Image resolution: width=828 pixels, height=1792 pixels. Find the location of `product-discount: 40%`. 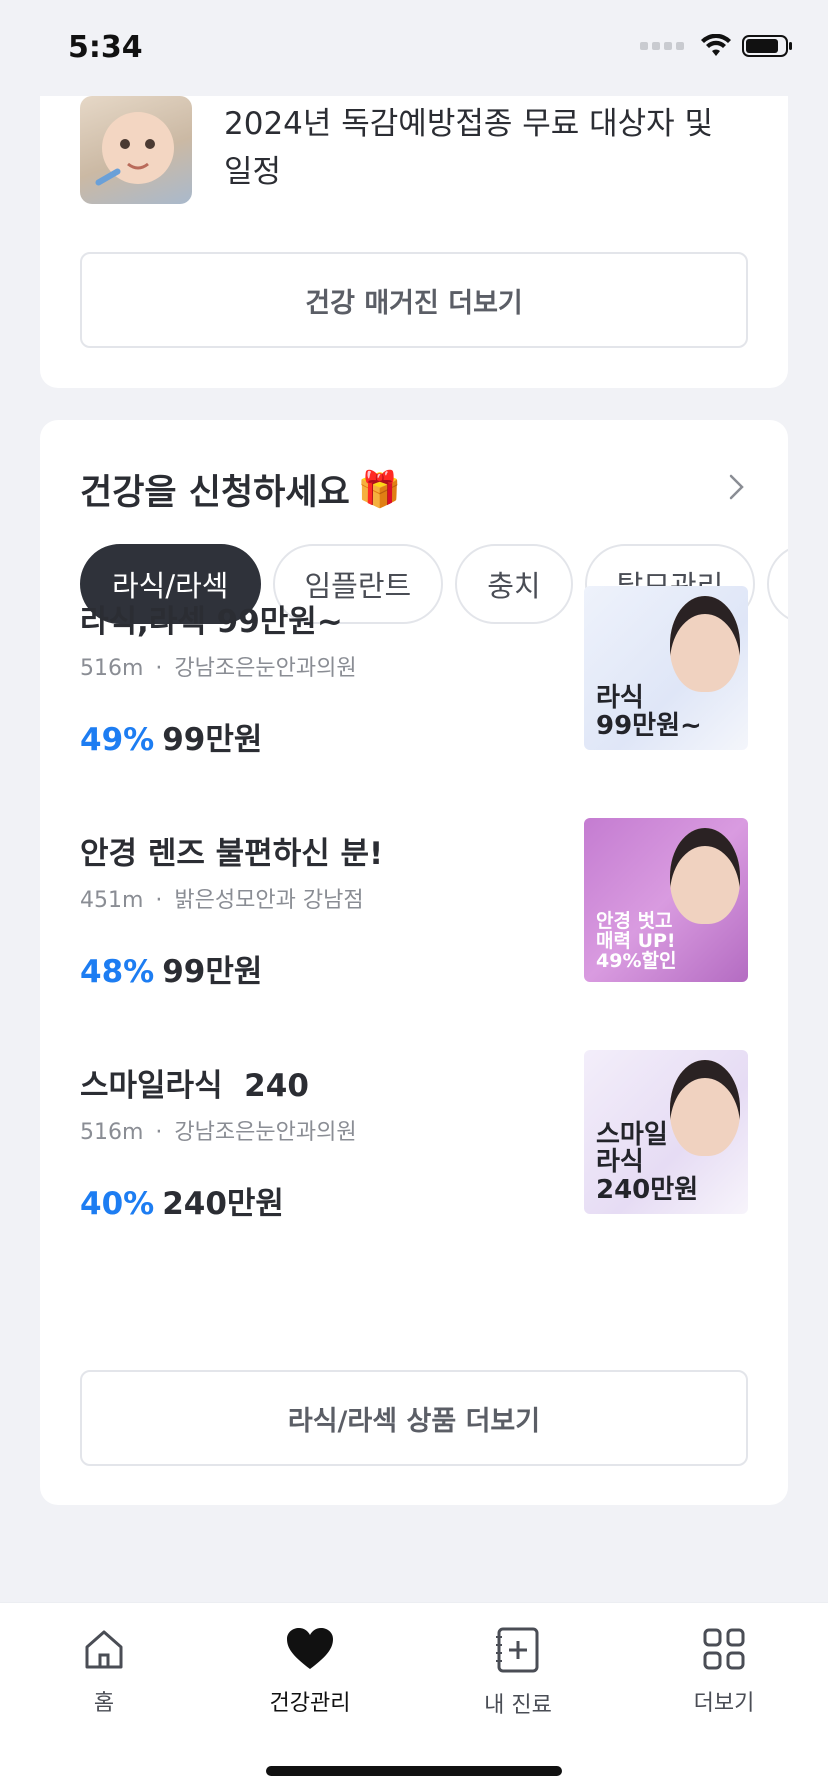

product-discount: 40% is located at coordinates (117, 1204).